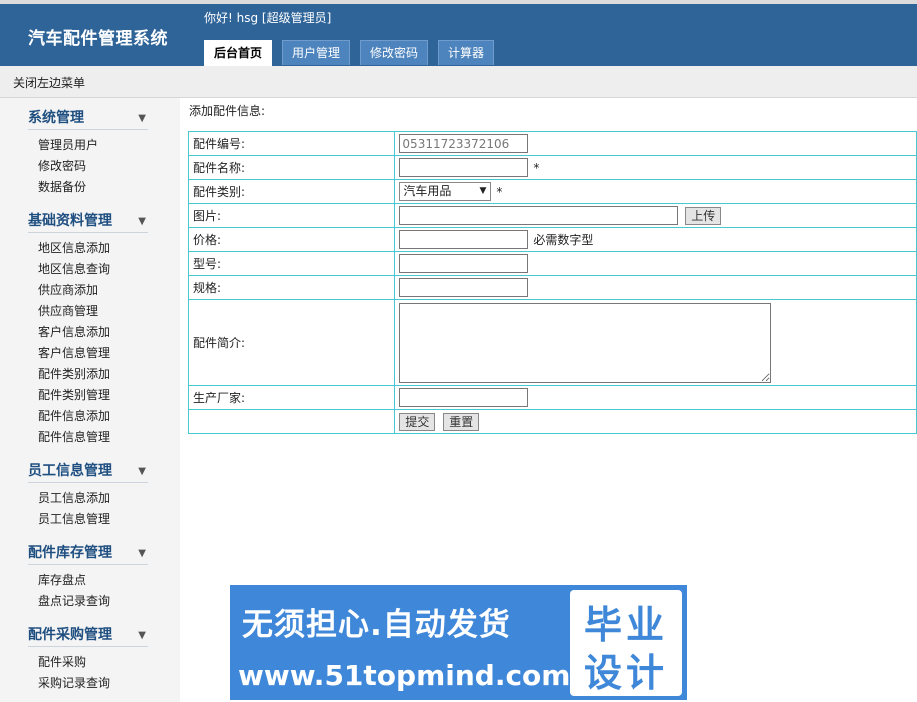  What do you see at coordinates (291, 239) in the screenshot?
I see `price-label: 价格:` at bounding box center [291, 239].